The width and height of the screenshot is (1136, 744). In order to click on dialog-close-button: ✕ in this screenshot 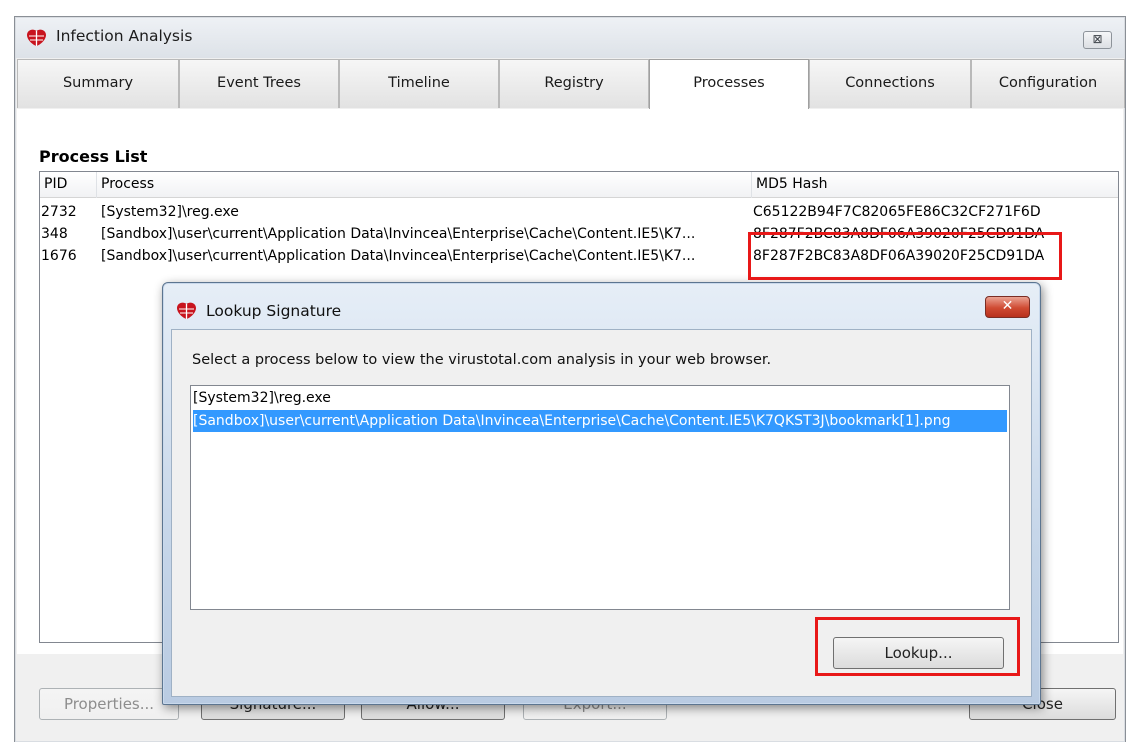, I will do `click(1007, 307)`.